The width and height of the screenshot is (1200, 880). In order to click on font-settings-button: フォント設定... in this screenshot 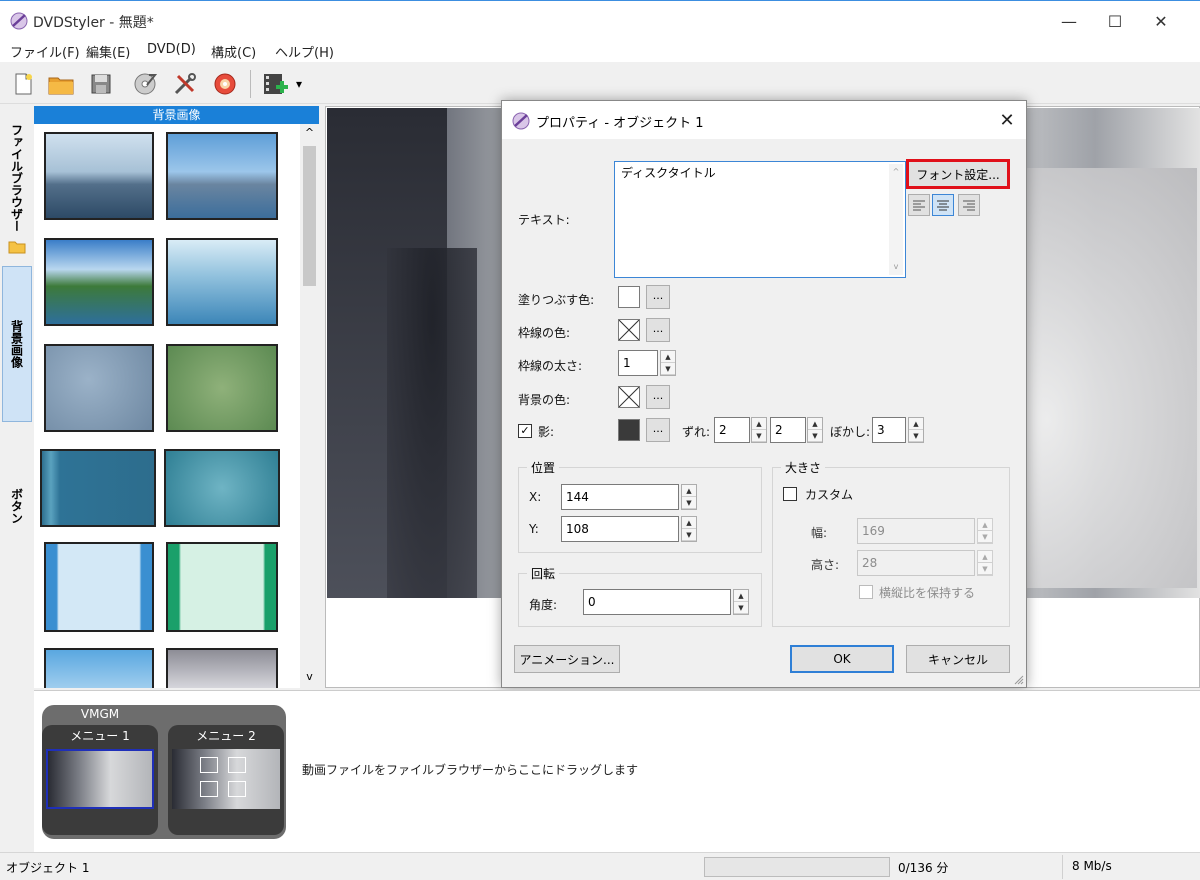, I will do `click(958, 174)`.